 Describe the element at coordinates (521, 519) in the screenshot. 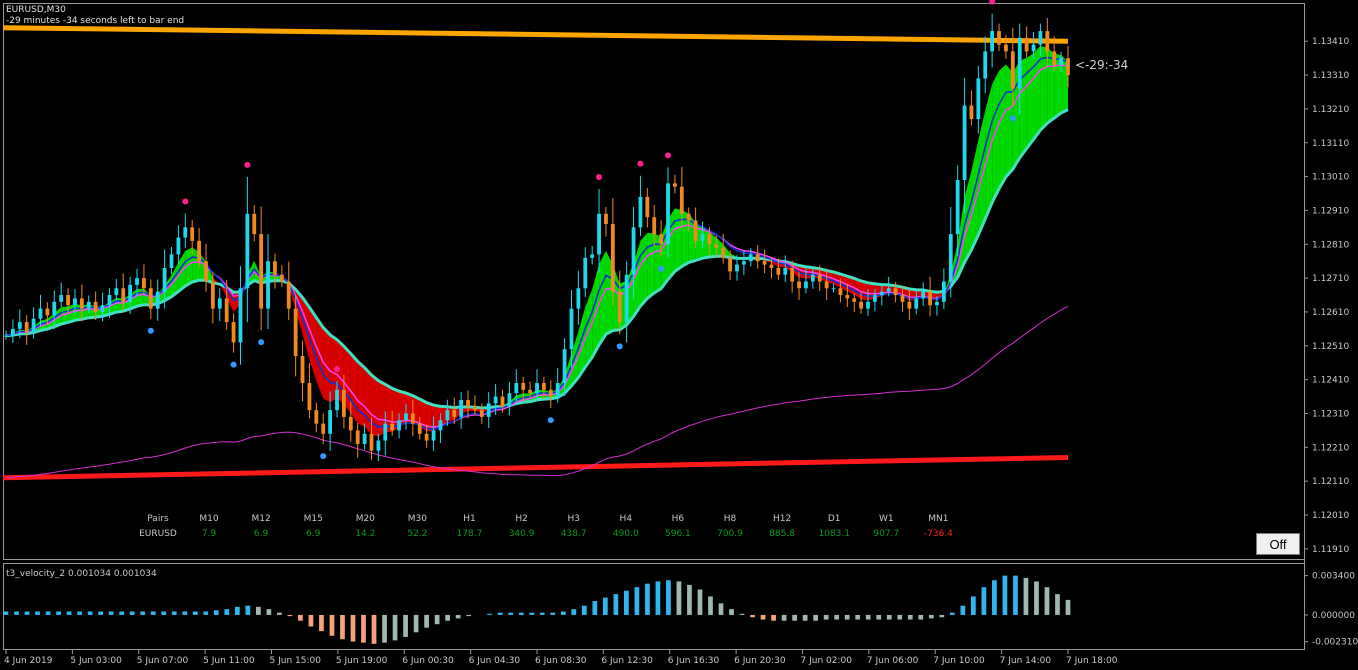

I see `table-header-h2: H2` at that location.